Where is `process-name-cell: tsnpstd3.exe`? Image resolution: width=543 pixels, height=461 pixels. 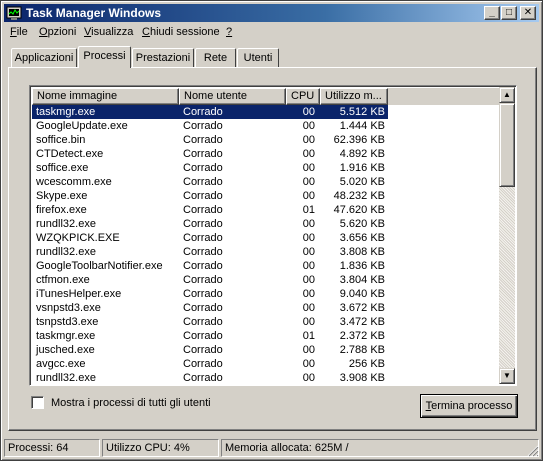
process-name-cell: tsnpstd3.exe is located at coordinates (67, 322).